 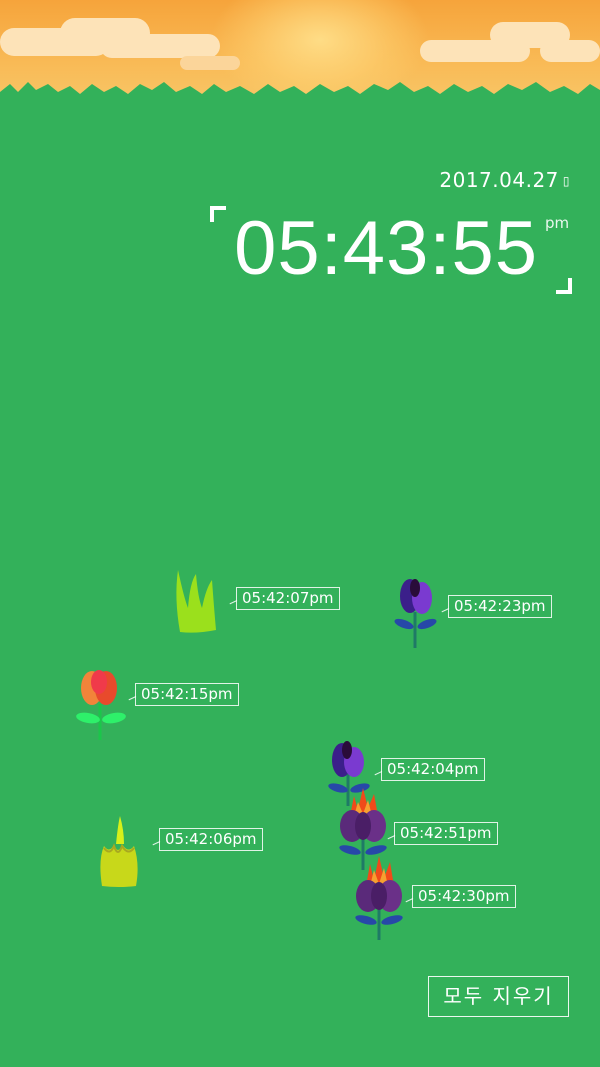 What do you see at coordinates (120, 851) in the screenshot?
I see `yellow-grass-plant` at bounding box center [120, 851].